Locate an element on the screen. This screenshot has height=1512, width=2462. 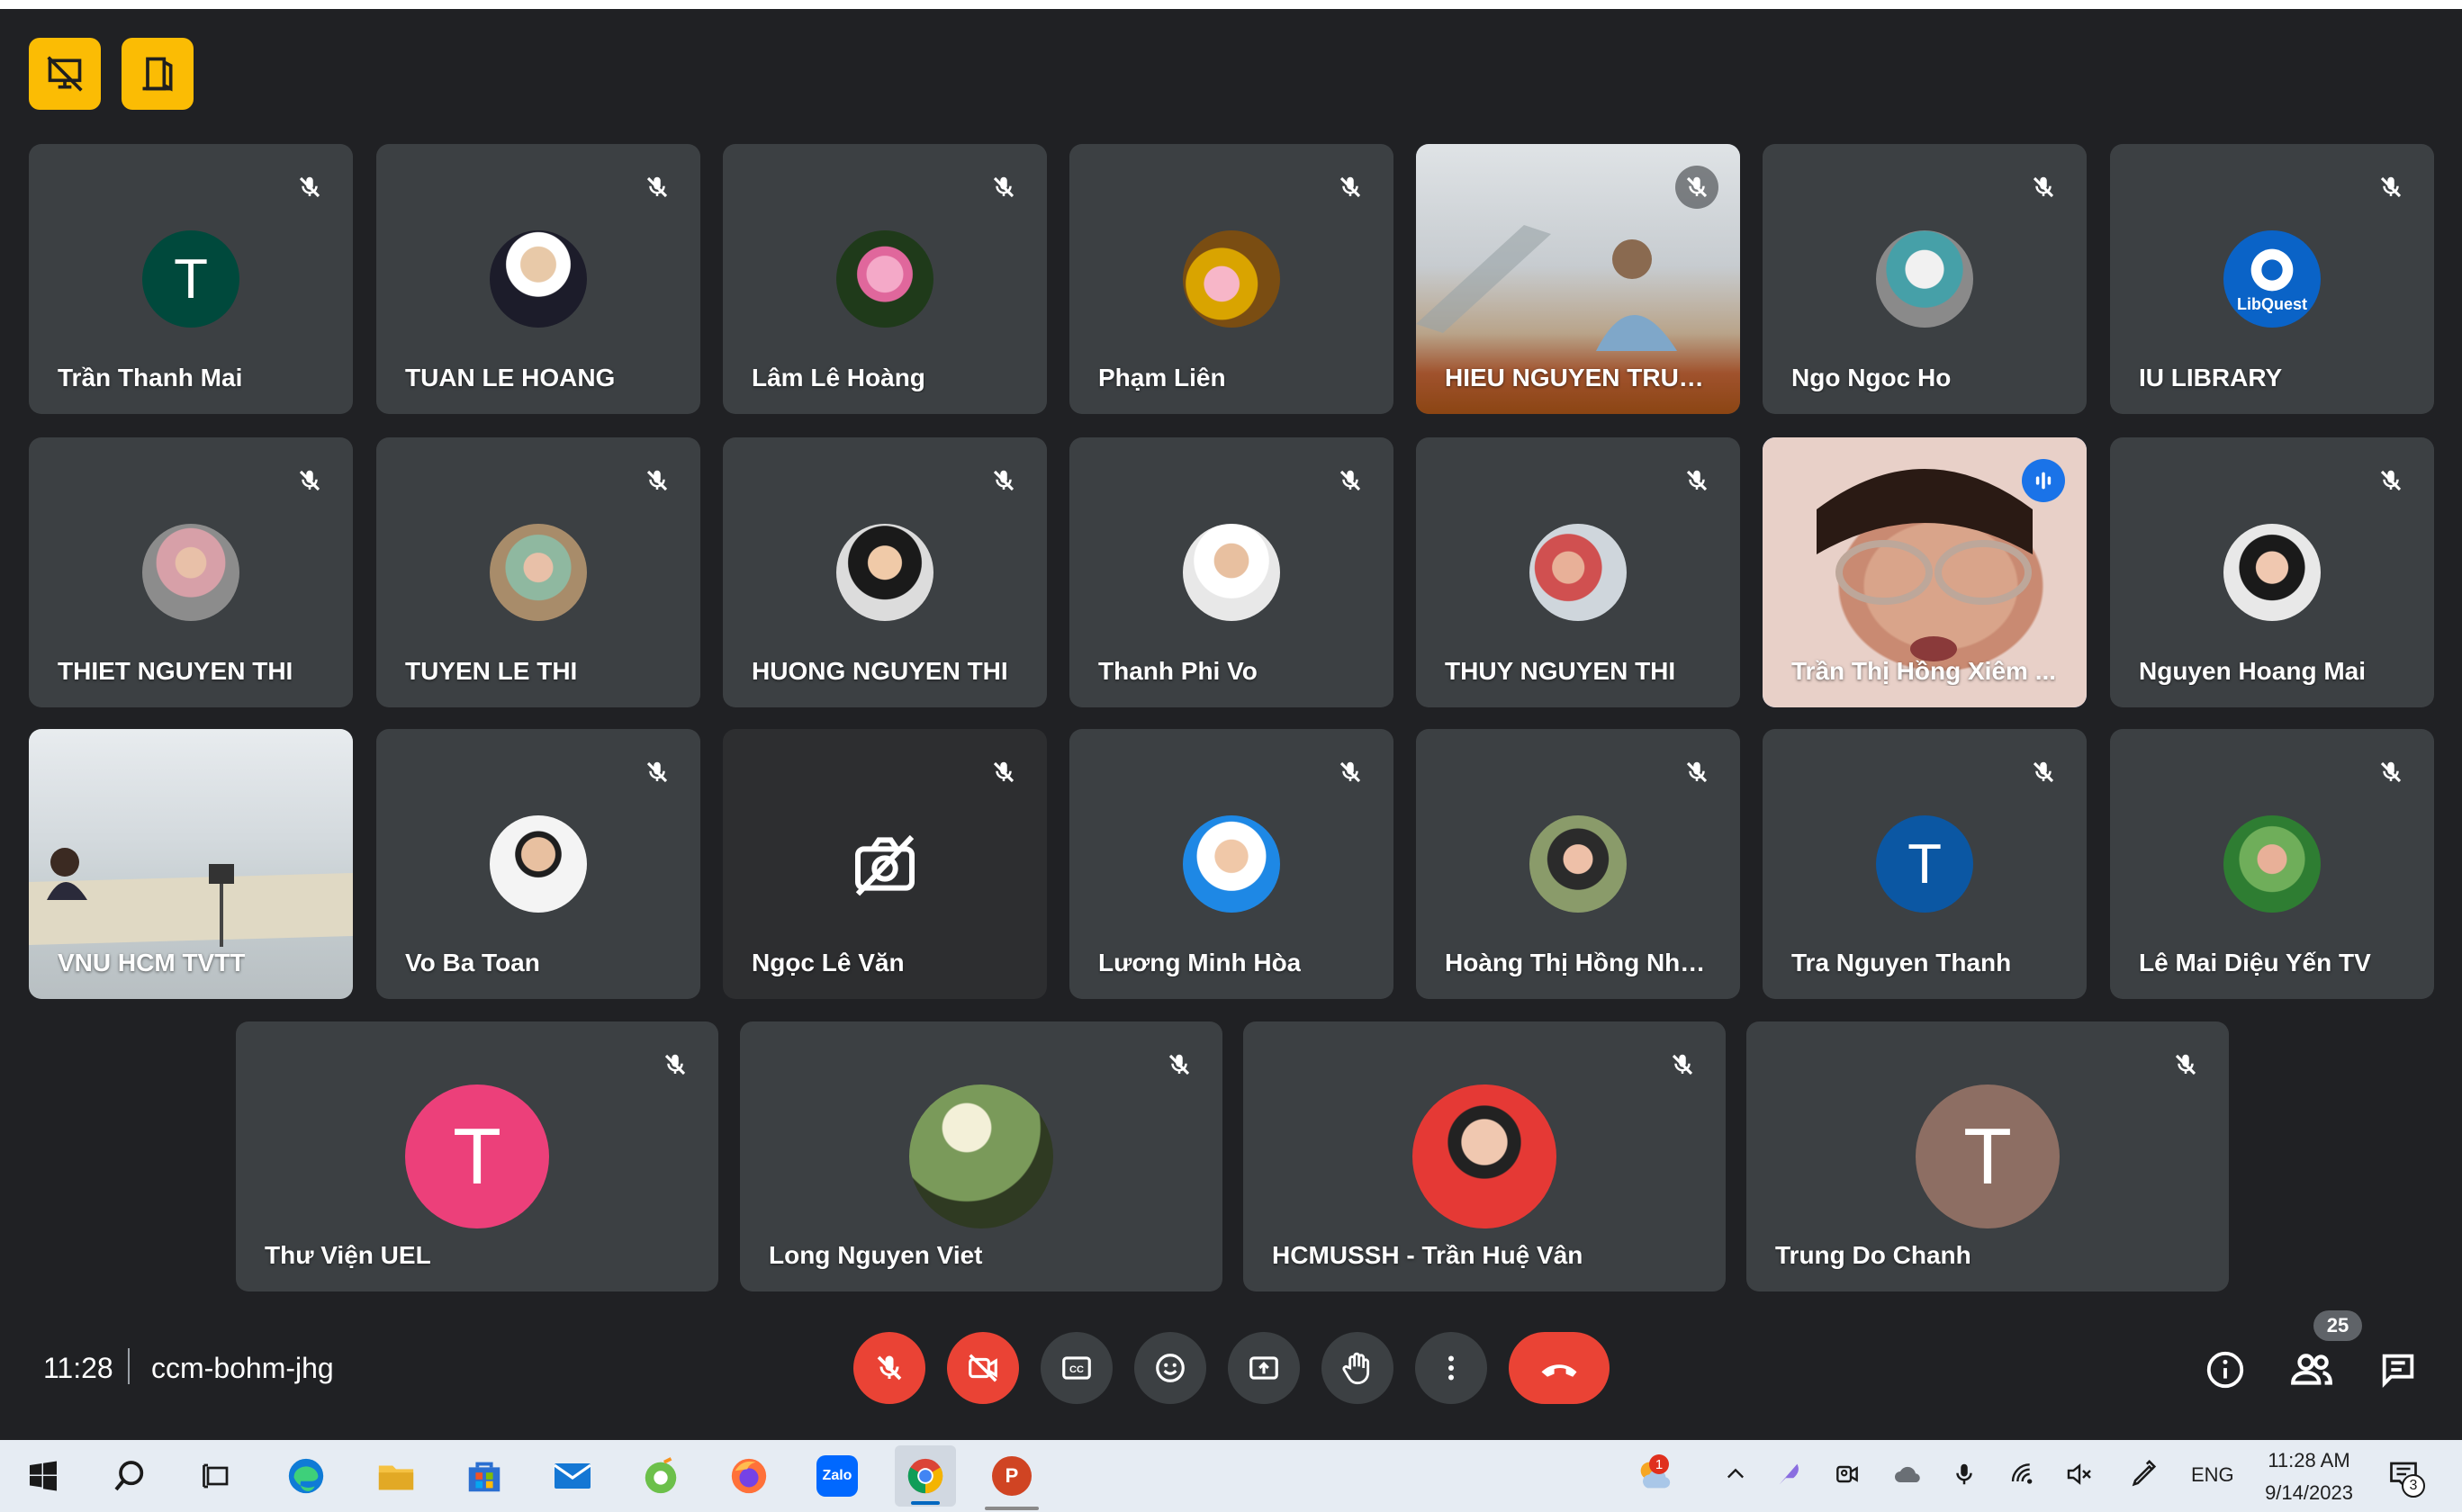
participant-tile: T Thư Viện UEL is located at coordinates (477, 1157).